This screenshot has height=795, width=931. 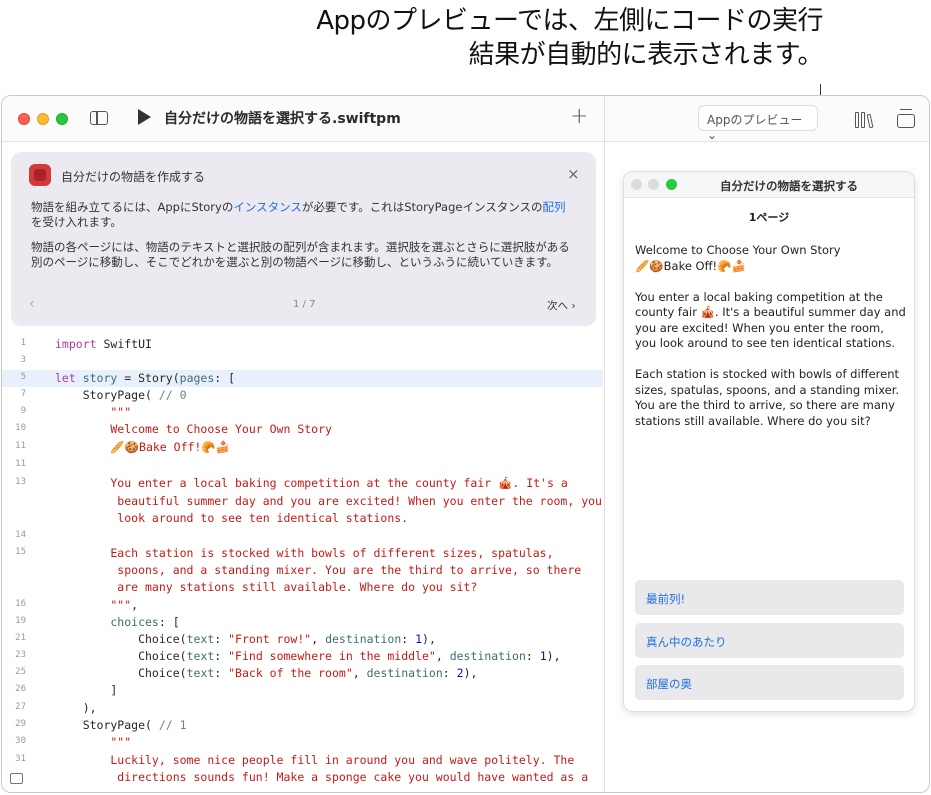 I want to click on array-link: 配列, so click(x=554, y=207).